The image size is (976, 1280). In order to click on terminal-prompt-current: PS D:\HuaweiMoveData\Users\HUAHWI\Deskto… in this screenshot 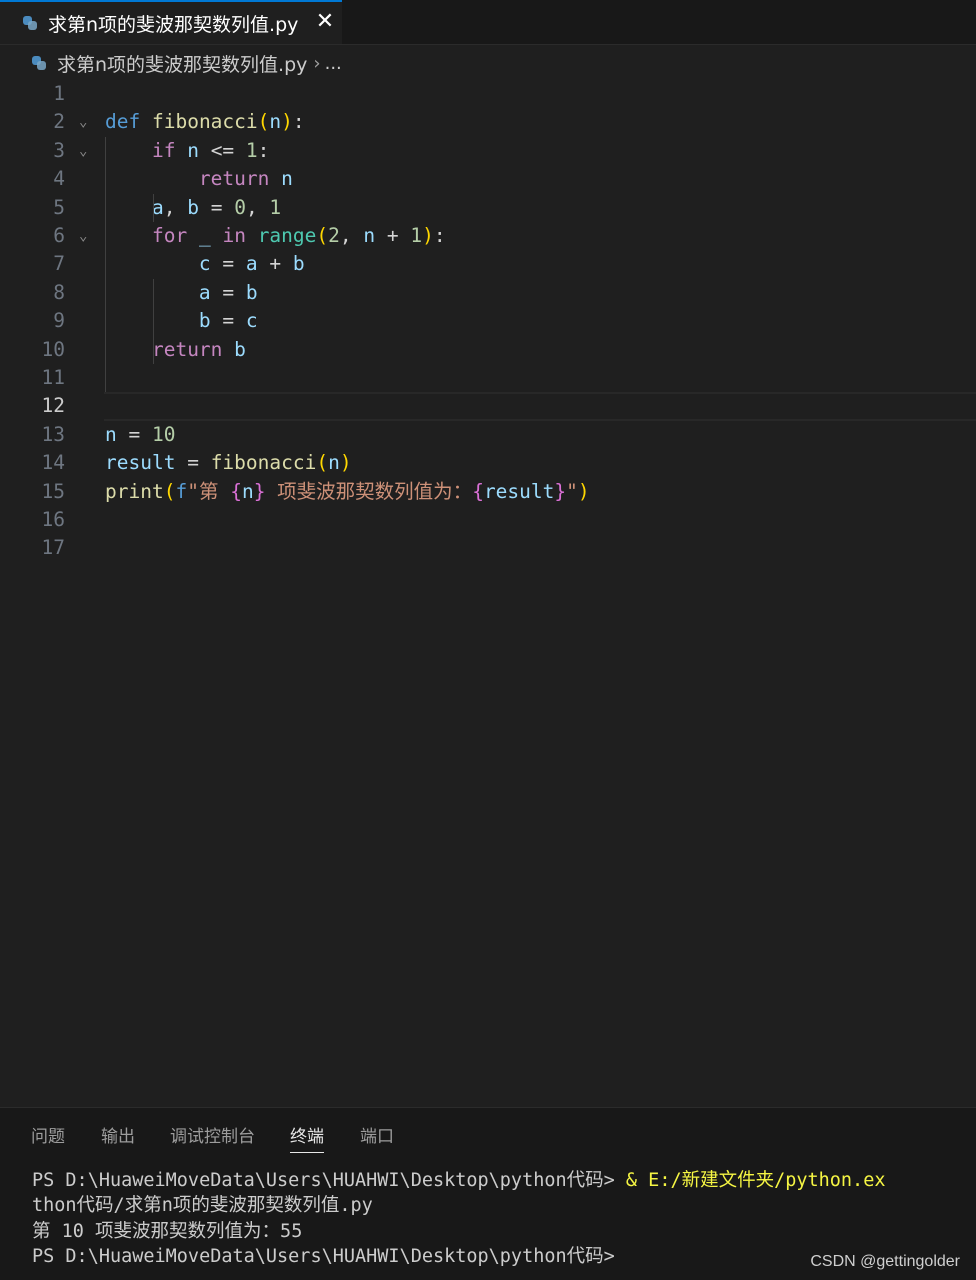, I will do `click(323, 1257)`.